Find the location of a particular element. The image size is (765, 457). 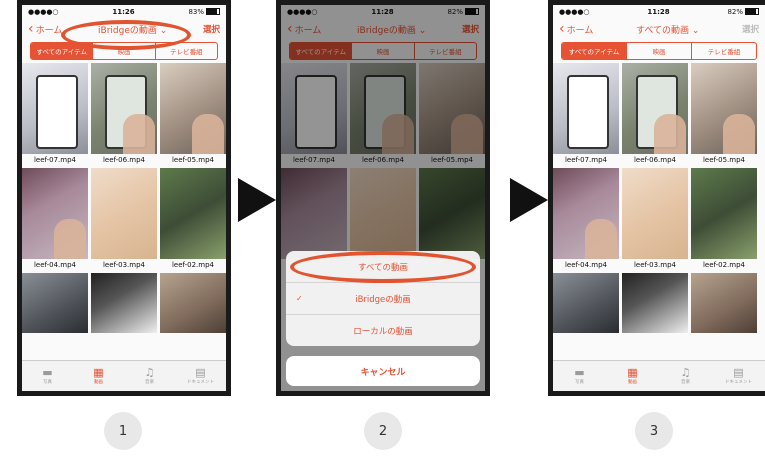

clock: 11:26 is located at coordinates (123, 11).